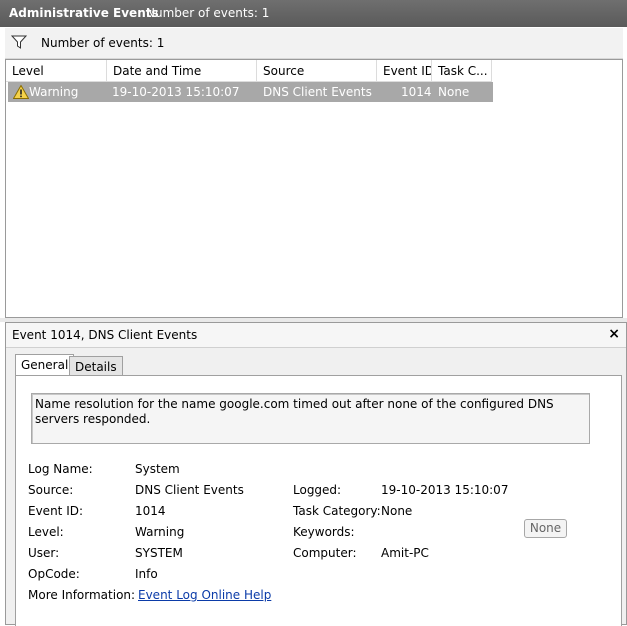 The height and width of the screenshot is (626, 627). What do you see at coordinates (324, 532) in the screenshot?
I see `keywords-label: Keywords:` at bounding box center [324, 532].